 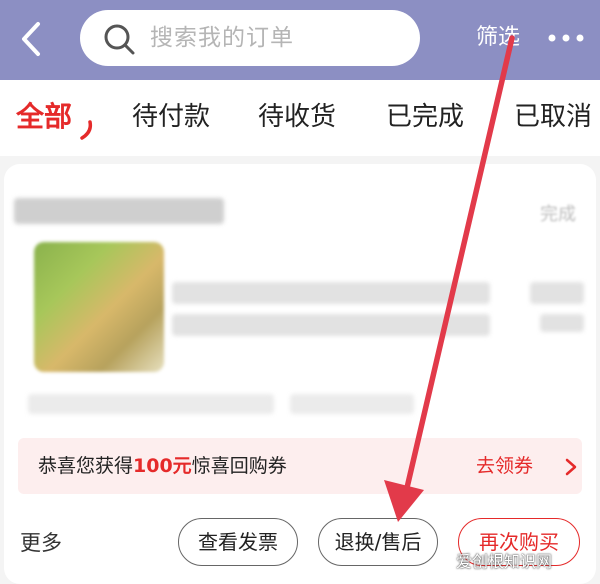 What do you see at coordinates (41, 543) in the screenshot?
I see `more-actions-link: 更多` at bounding box center [41, 543].